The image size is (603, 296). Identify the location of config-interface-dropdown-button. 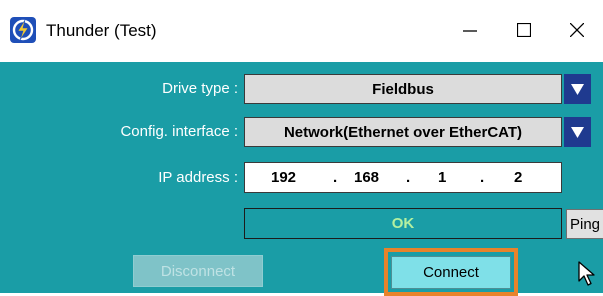
(577, 132).